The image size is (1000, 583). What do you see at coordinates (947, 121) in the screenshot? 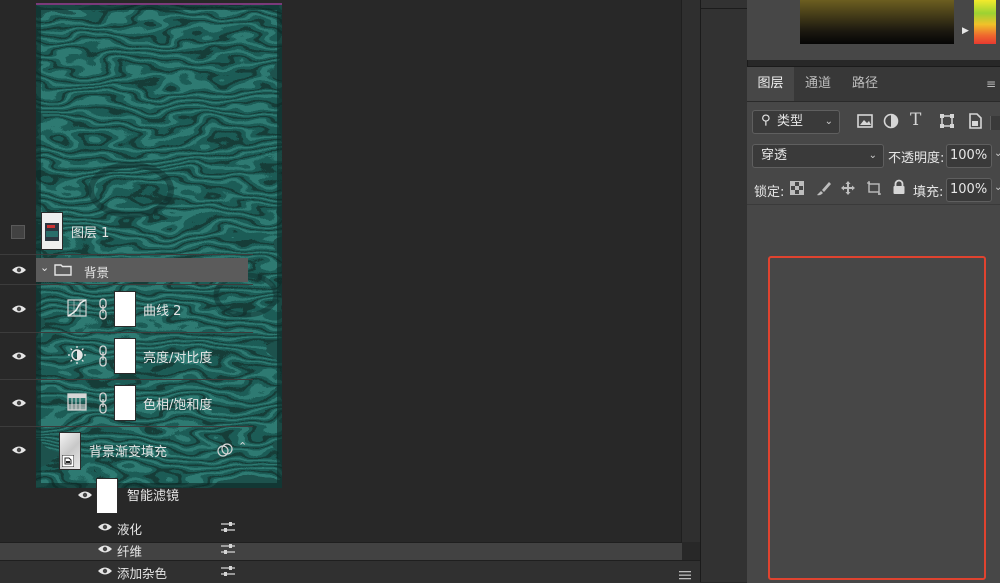
I see `shape-layer-filter-icon` at bounding box center [947, 121].